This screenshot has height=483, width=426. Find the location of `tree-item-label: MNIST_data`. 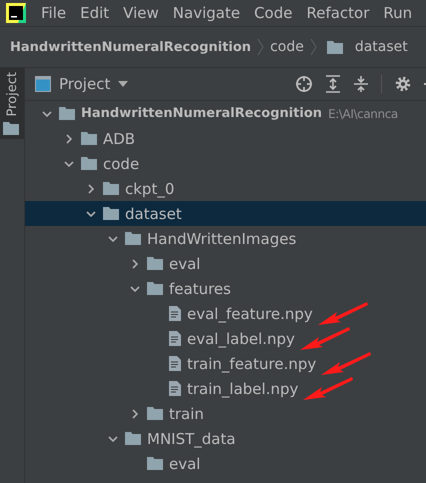

tree-item-label: MNIST_data is located at coordinates (191, 439).